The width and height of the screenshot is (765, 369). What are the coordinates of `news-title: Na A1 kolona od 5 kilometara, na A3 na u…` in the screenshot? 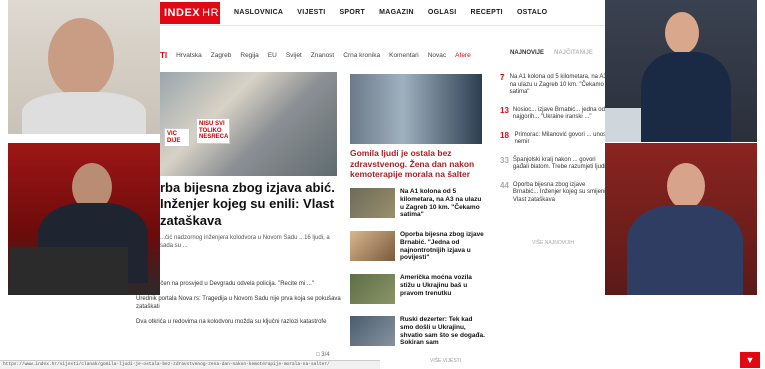 It's located at (558, 84).